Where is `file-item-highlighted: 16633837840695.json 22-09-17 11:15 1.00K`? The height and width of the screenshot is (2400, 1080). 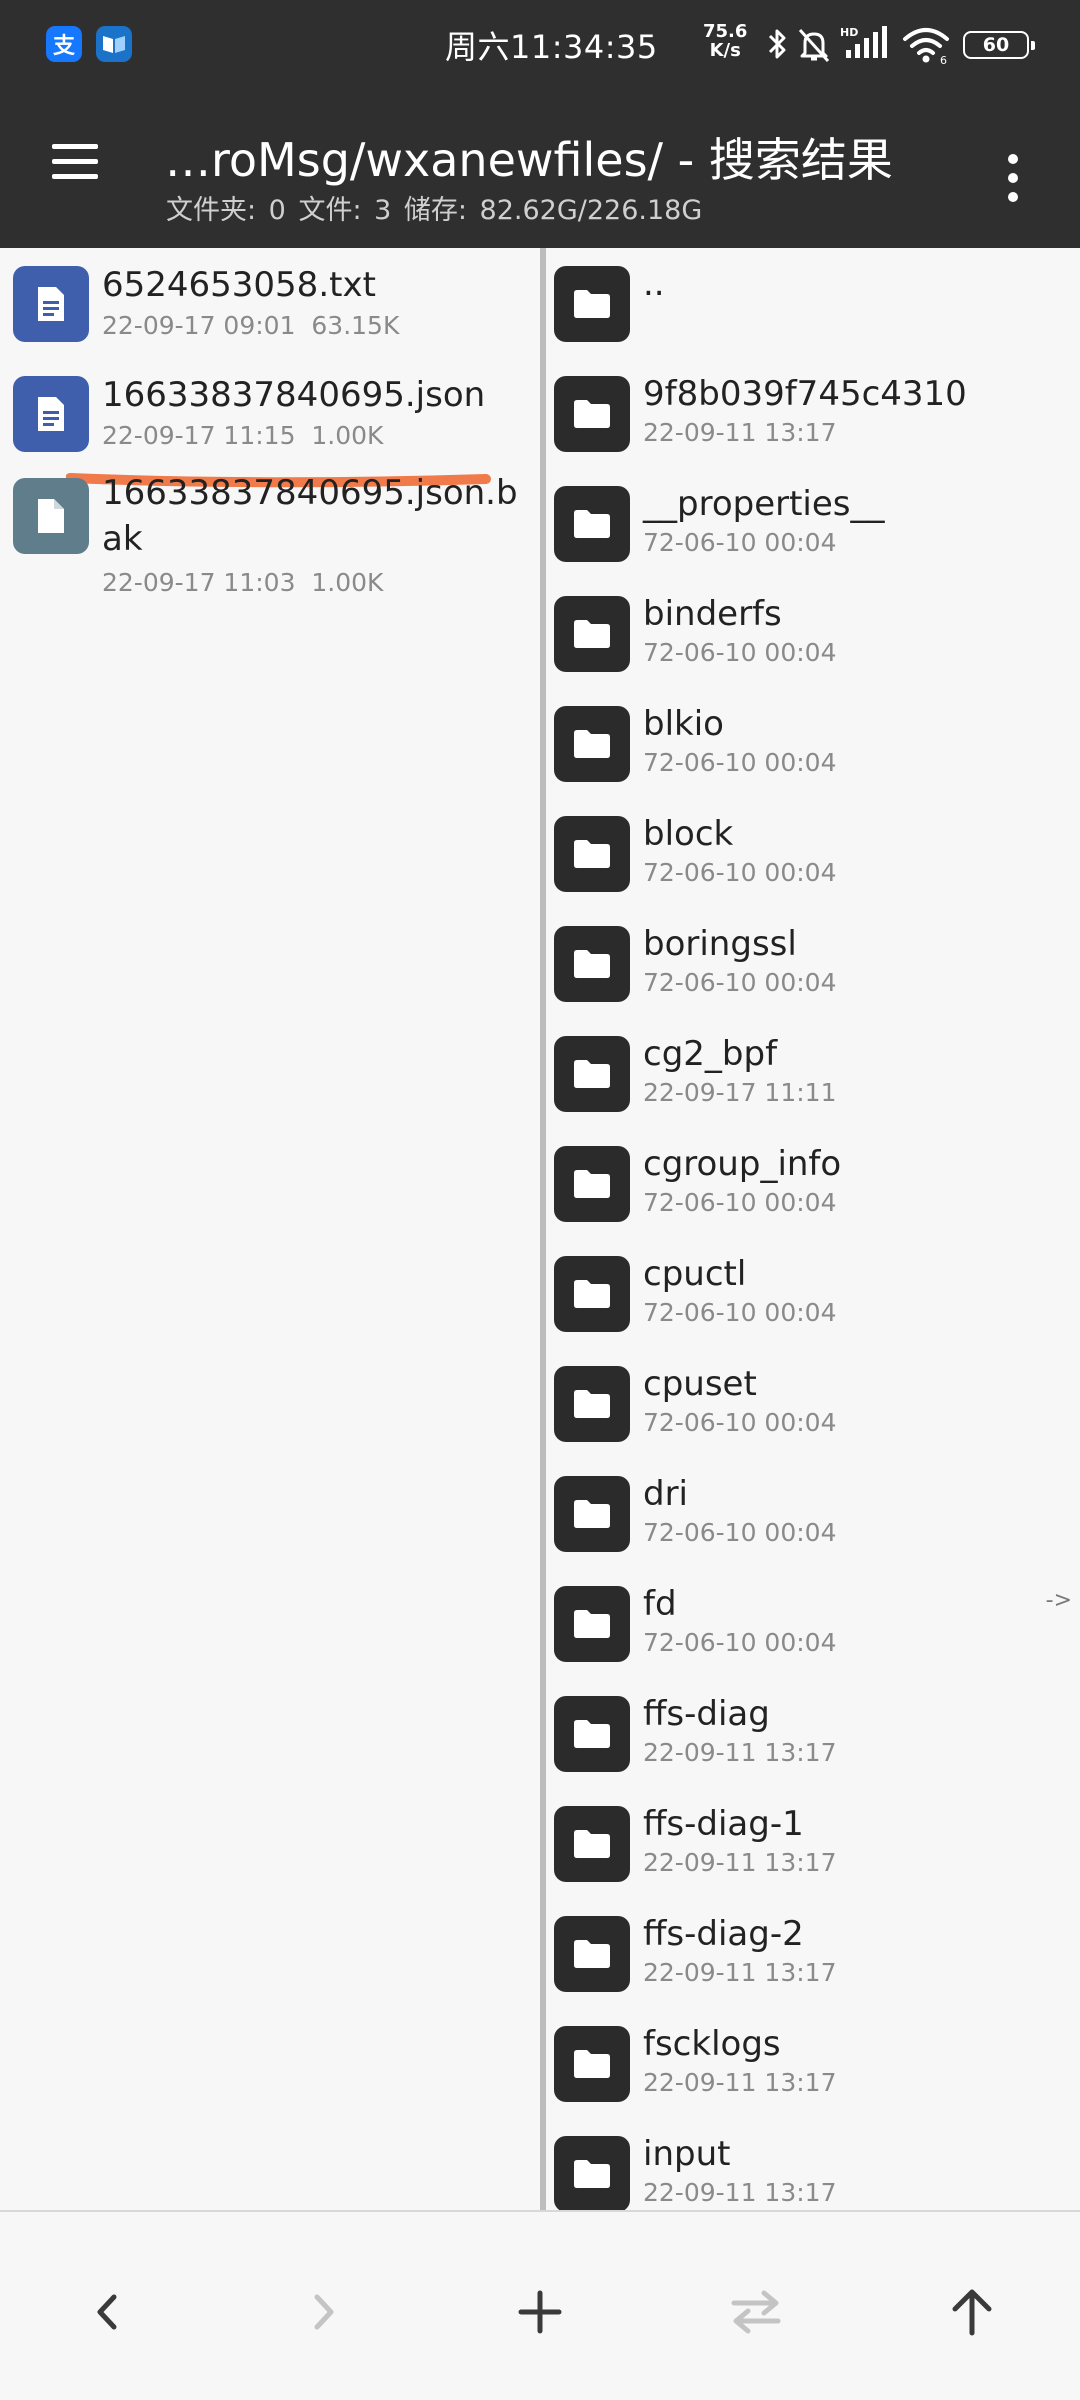
file-item-highlighted: 16633837840695.json 22-09-17 11:15 1.00K is located at coordinates (270, 413).